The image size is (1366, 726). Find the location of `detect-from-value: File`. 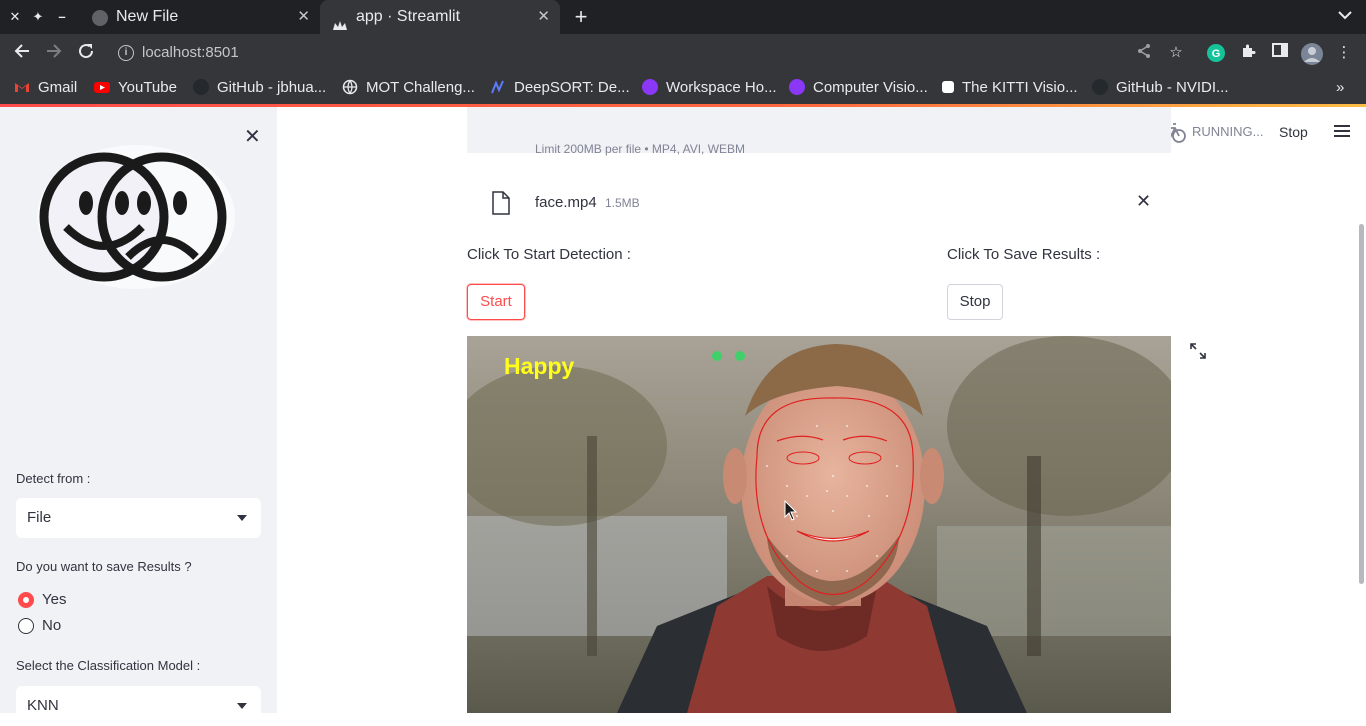

detect-from-value: File is located at coordinates (39, 517).